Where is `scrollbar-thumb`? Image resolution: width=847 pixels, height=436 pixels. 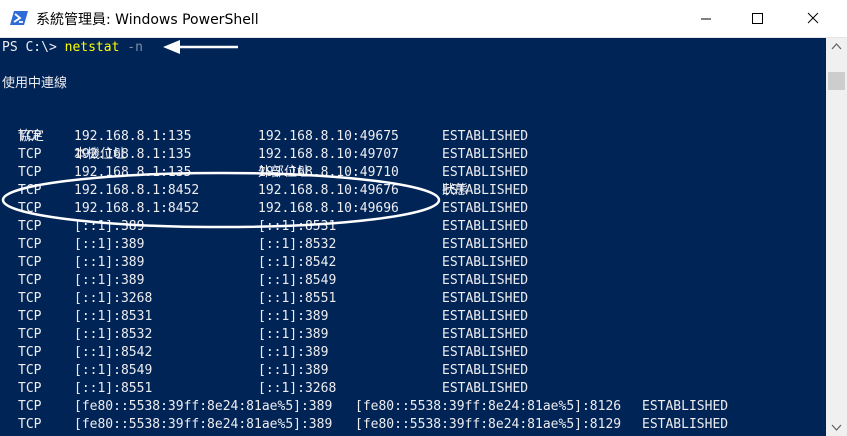 scrollbar-thumb is located at coordinates (836, 81).